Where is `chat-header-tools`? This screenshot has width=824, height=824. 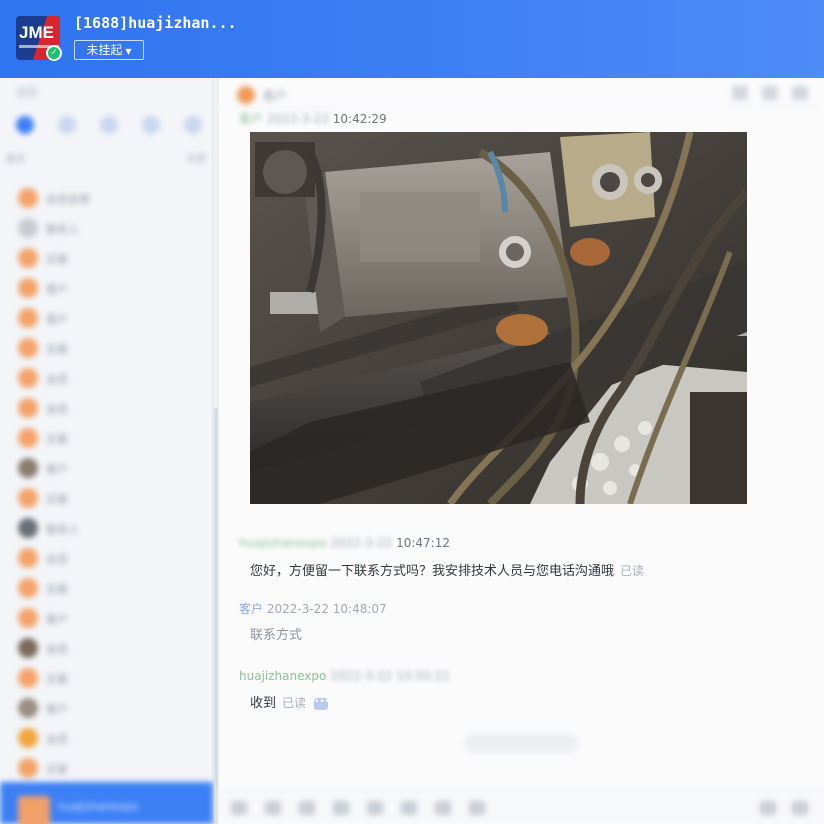 chat-header-tools is located at coordinates (770, 93).